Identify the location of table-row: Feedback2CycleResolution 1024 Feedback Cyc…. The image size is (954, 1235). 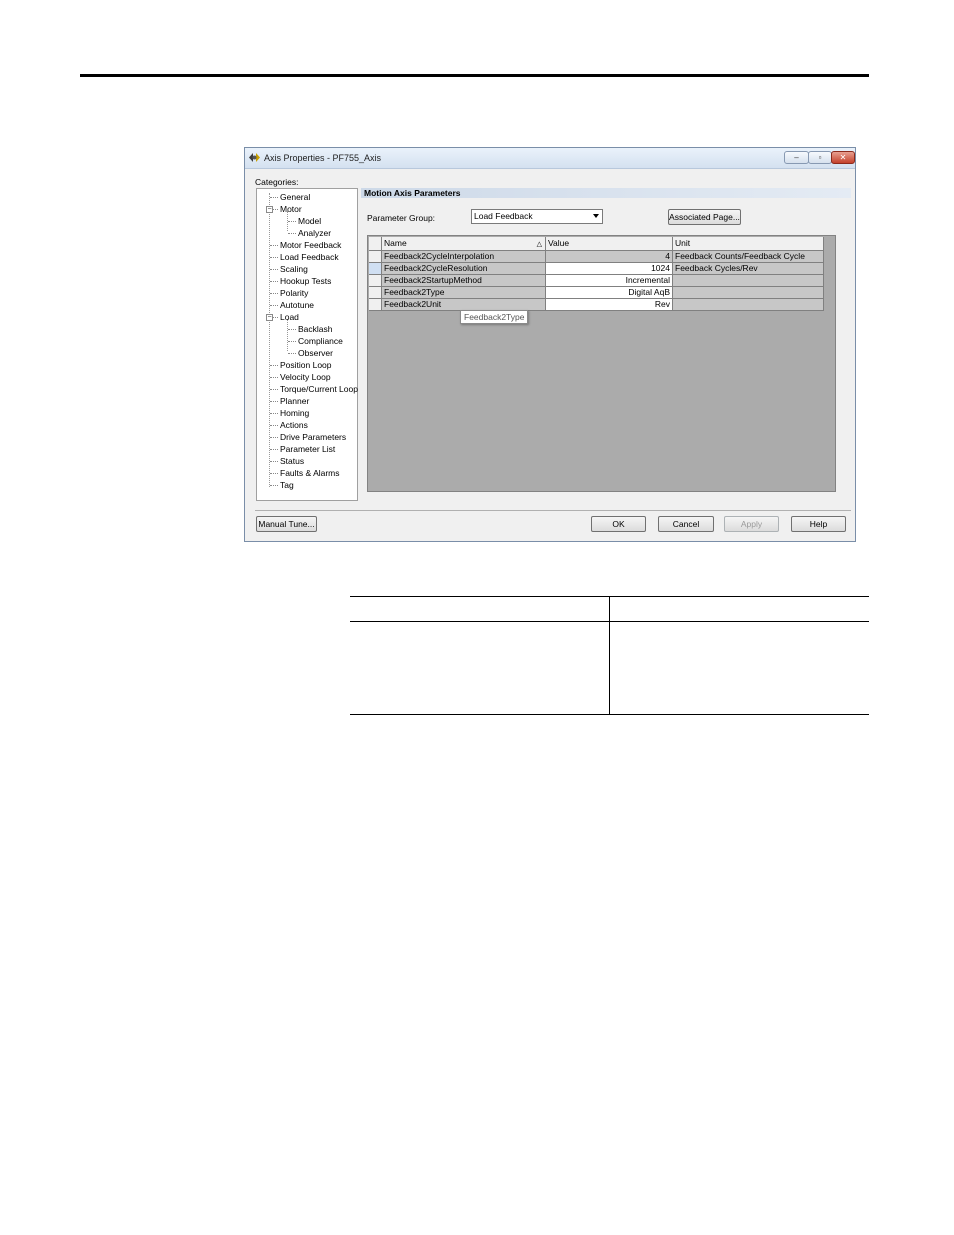
(596, 269).